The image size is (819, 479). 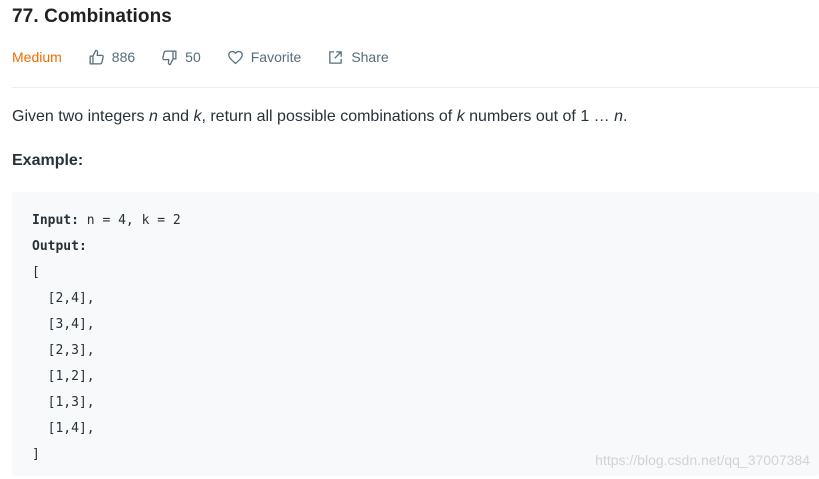 What do you see at coordinates (169, 57) in the screenshot?
I see `thumbs-down-icon` at bounding box center [169, 57].